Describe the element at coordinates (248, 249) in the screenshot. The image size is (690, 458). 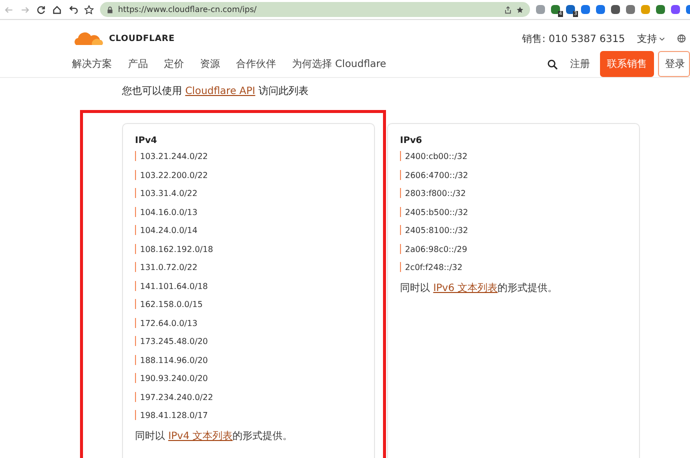
I see `ip-range: 108.162.192.0/18` at that location.